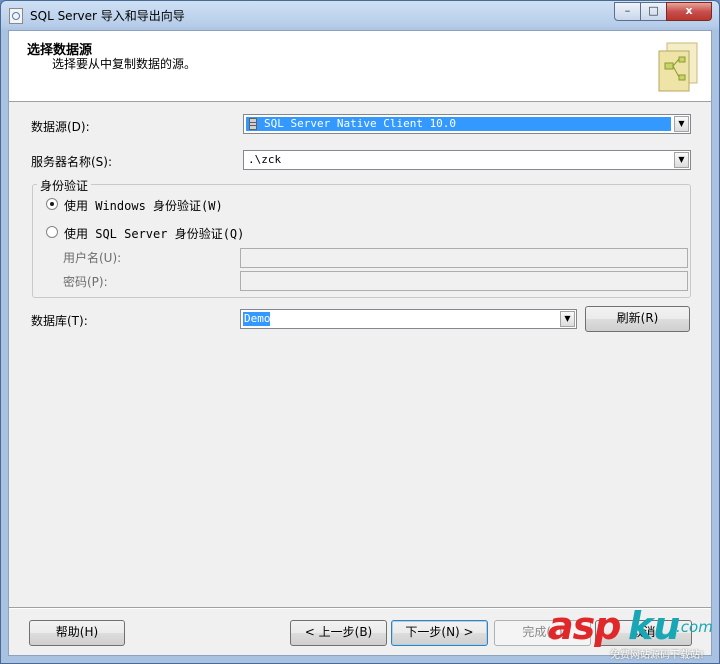 The height and width of the screenshot is (664, 720). Describe the element at coordinates (60, 127) in the screenshot. I see `datasource-label: 数据源(D):` at that location.